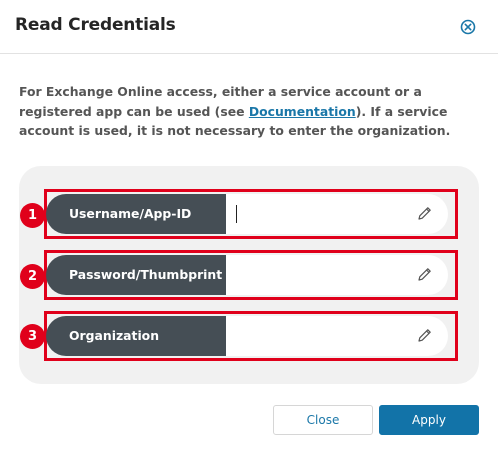 The height and width of the screenshot is (454, 498). I want to click on close-button: Close, so click(323, 420).